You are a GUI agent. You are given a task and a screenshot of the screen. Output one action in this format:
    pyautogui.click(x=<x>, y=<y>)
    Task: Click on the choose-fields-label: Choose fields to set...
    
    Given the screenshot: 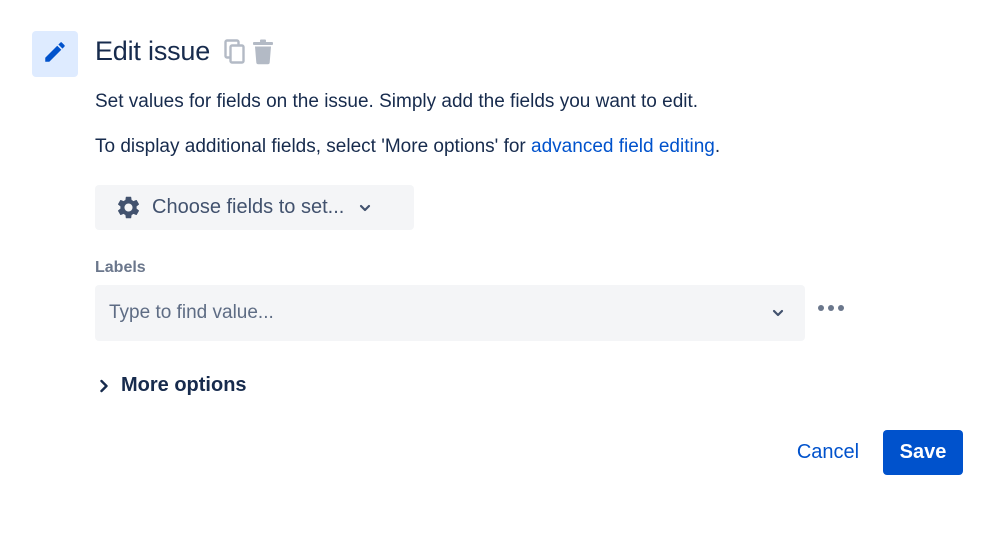 What is the action you would take?
    pyautogui.click(x=248, y=207)
    